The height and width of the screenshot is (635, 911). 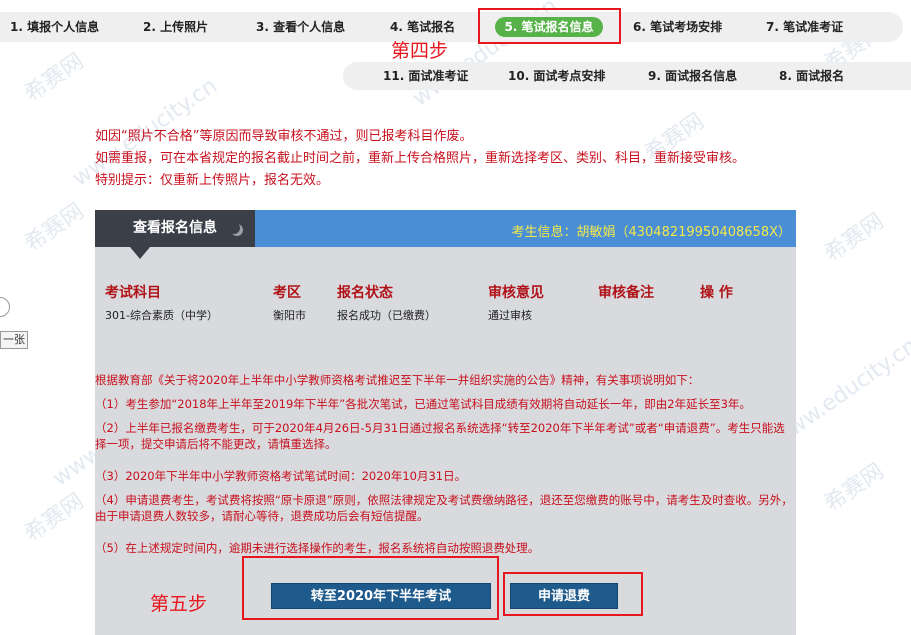 What do you see at coordinates (510, 315) in the screenshot?
I see `cell-review: 通过审核` at bounding box center [510, 315].